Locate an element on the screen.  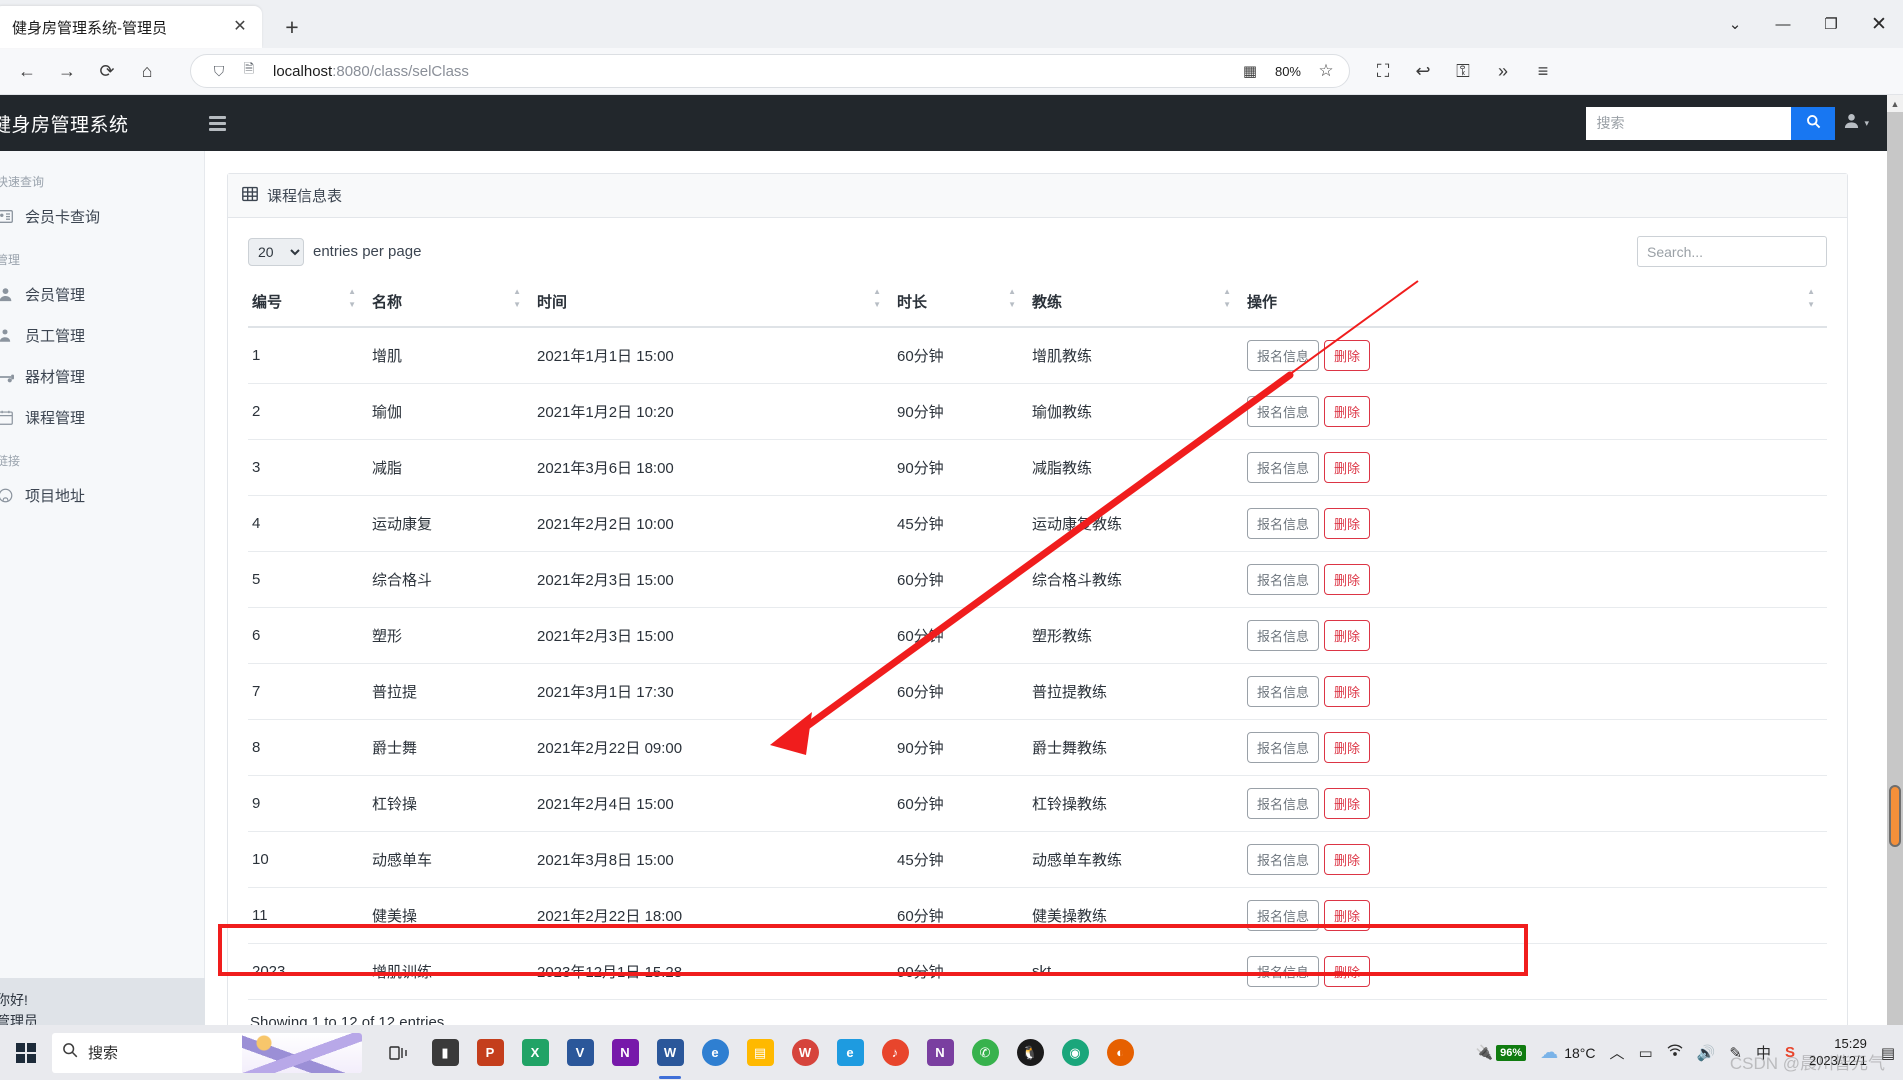
sort-arrows-icon: ▲ ▼ is located at coordinates (352, 298).